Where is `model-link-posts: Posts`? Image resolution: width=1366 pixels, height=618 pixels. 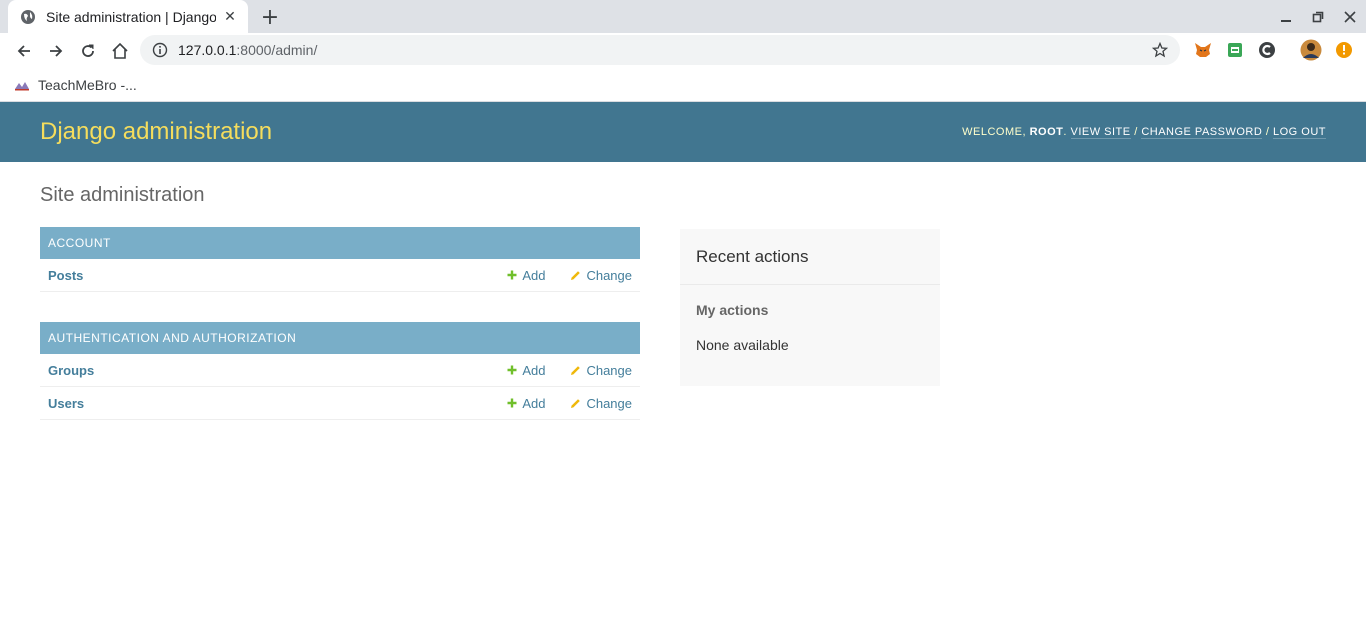
model-link-posts: Posts is located at coordinates (277, 275).